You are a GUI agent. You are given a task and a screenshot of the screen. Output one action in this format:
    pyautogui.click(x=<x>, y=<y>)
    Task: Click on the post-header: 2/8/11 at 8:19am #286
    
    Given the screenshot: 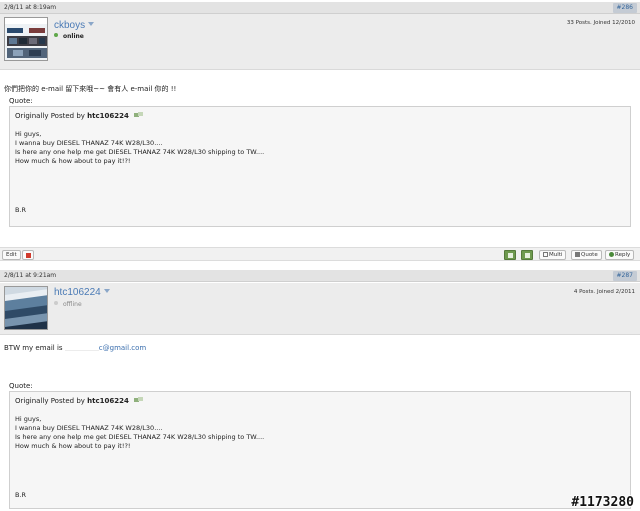 What is the action you would take?
    pyautogui.click(x=320, y=8)
    